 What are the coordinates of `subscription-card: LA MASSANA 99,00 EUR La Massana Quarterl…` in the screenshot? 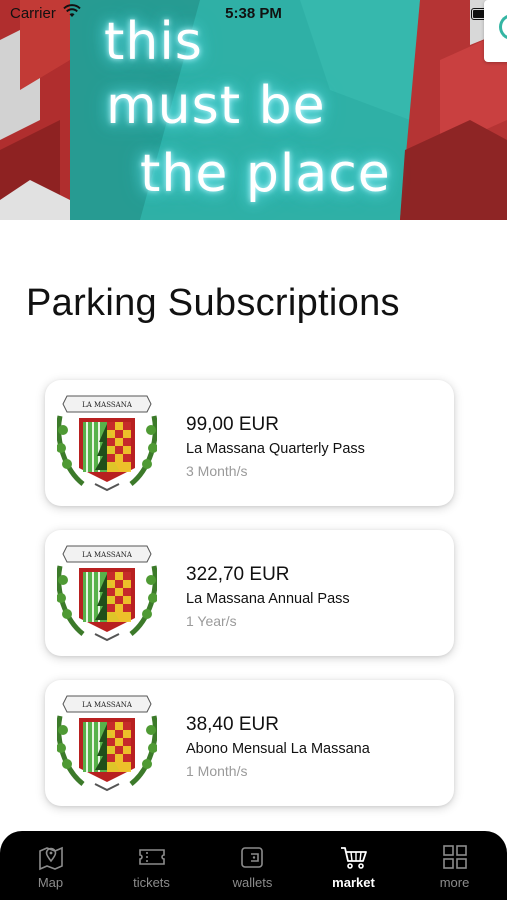 It's located at (249, 443).